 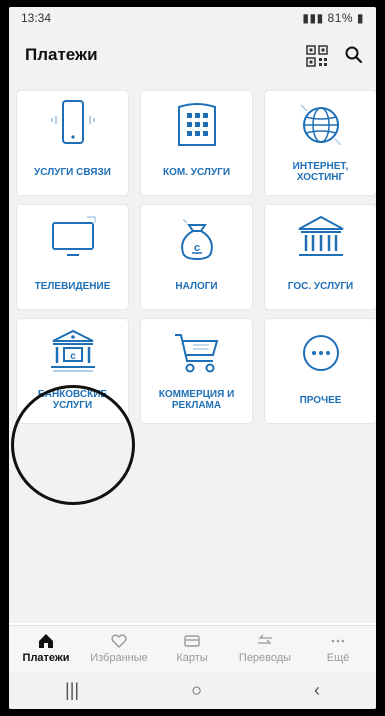 What do you see at coordinates (320, 353) in the screenshot?
I see `more-dots-icon` at bounding box center [320, 353].